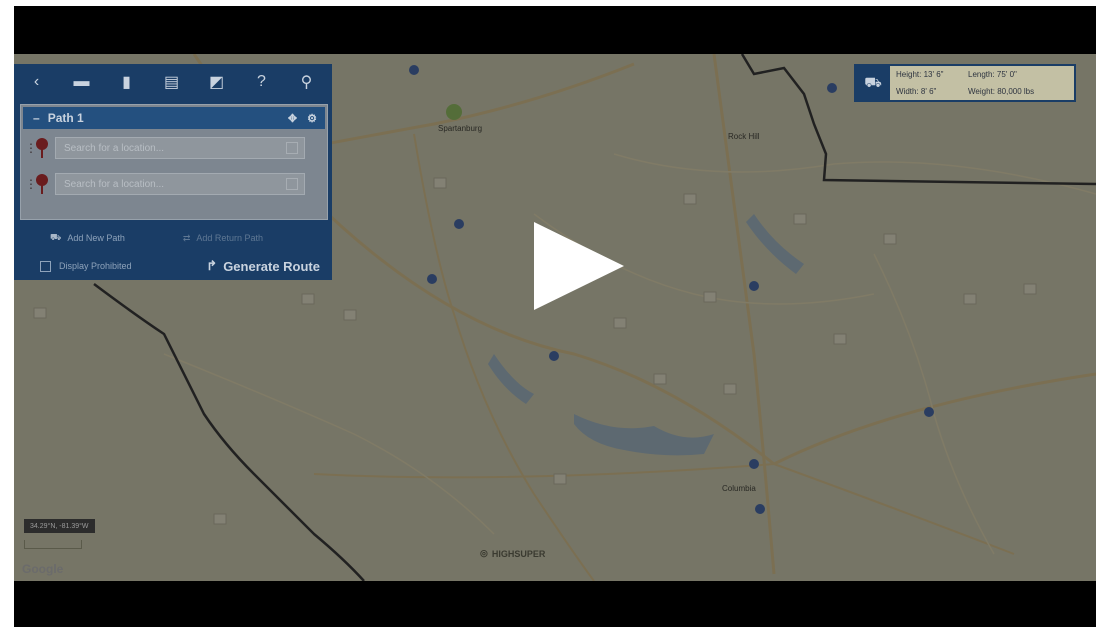 This screenshot has width=1096, height=627. I want to click on generate-route-label: Generate Route, so click(271, 266).